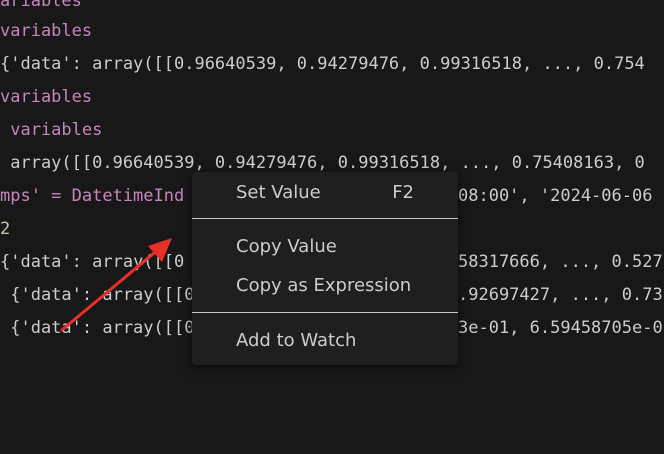 This screenshot has height=454, width=664. What do you see at coordinates (278, 192) in the screenshot?
I see `menu-item-label: Set Value` at bounding box center [278, 192].